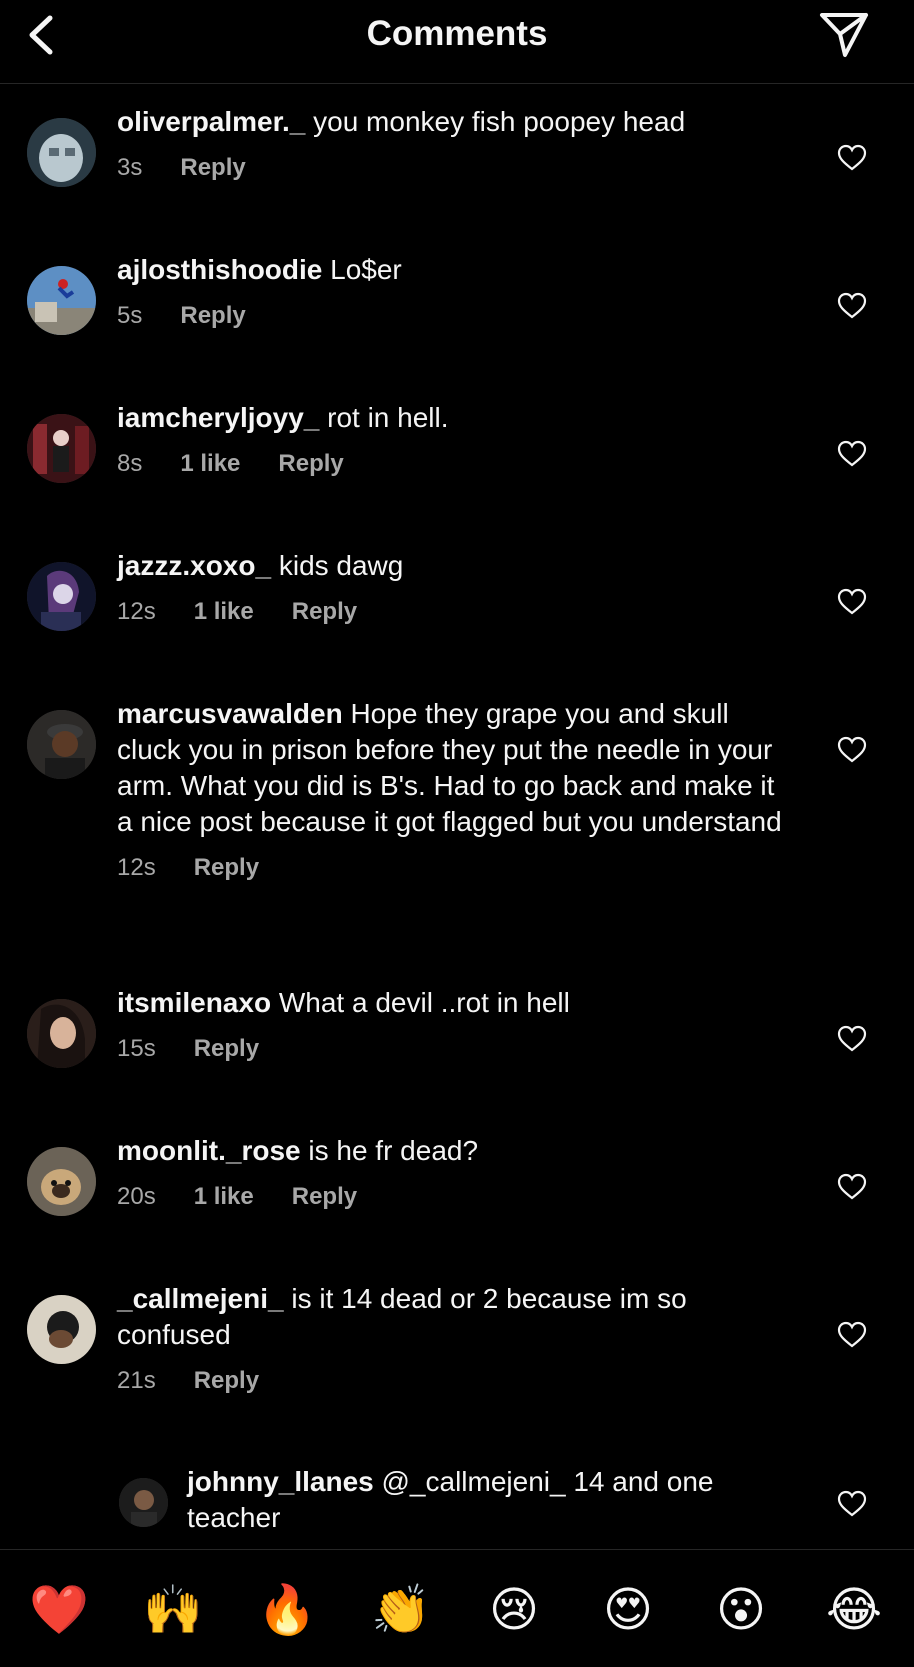 This screenshot has width=914, height=1667. Describe the element at coordinates (854, 1611) in the screenshot. I see `tears-of-joy-emoji: 😂` at that location.